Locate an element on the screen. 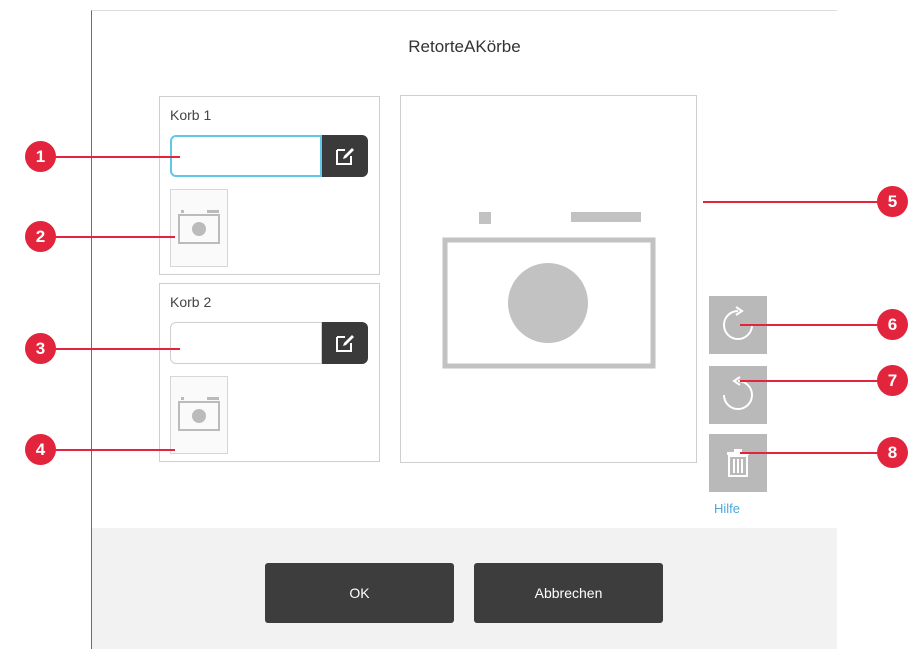 This screenshot has height=649, width=923. callout-4: 4 is located at coordinates (40, 449).